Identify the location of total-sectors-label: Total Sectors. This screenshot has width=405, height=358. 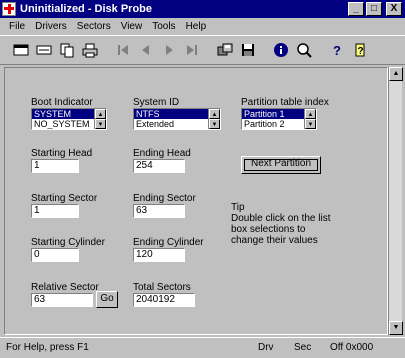
(162, 287).